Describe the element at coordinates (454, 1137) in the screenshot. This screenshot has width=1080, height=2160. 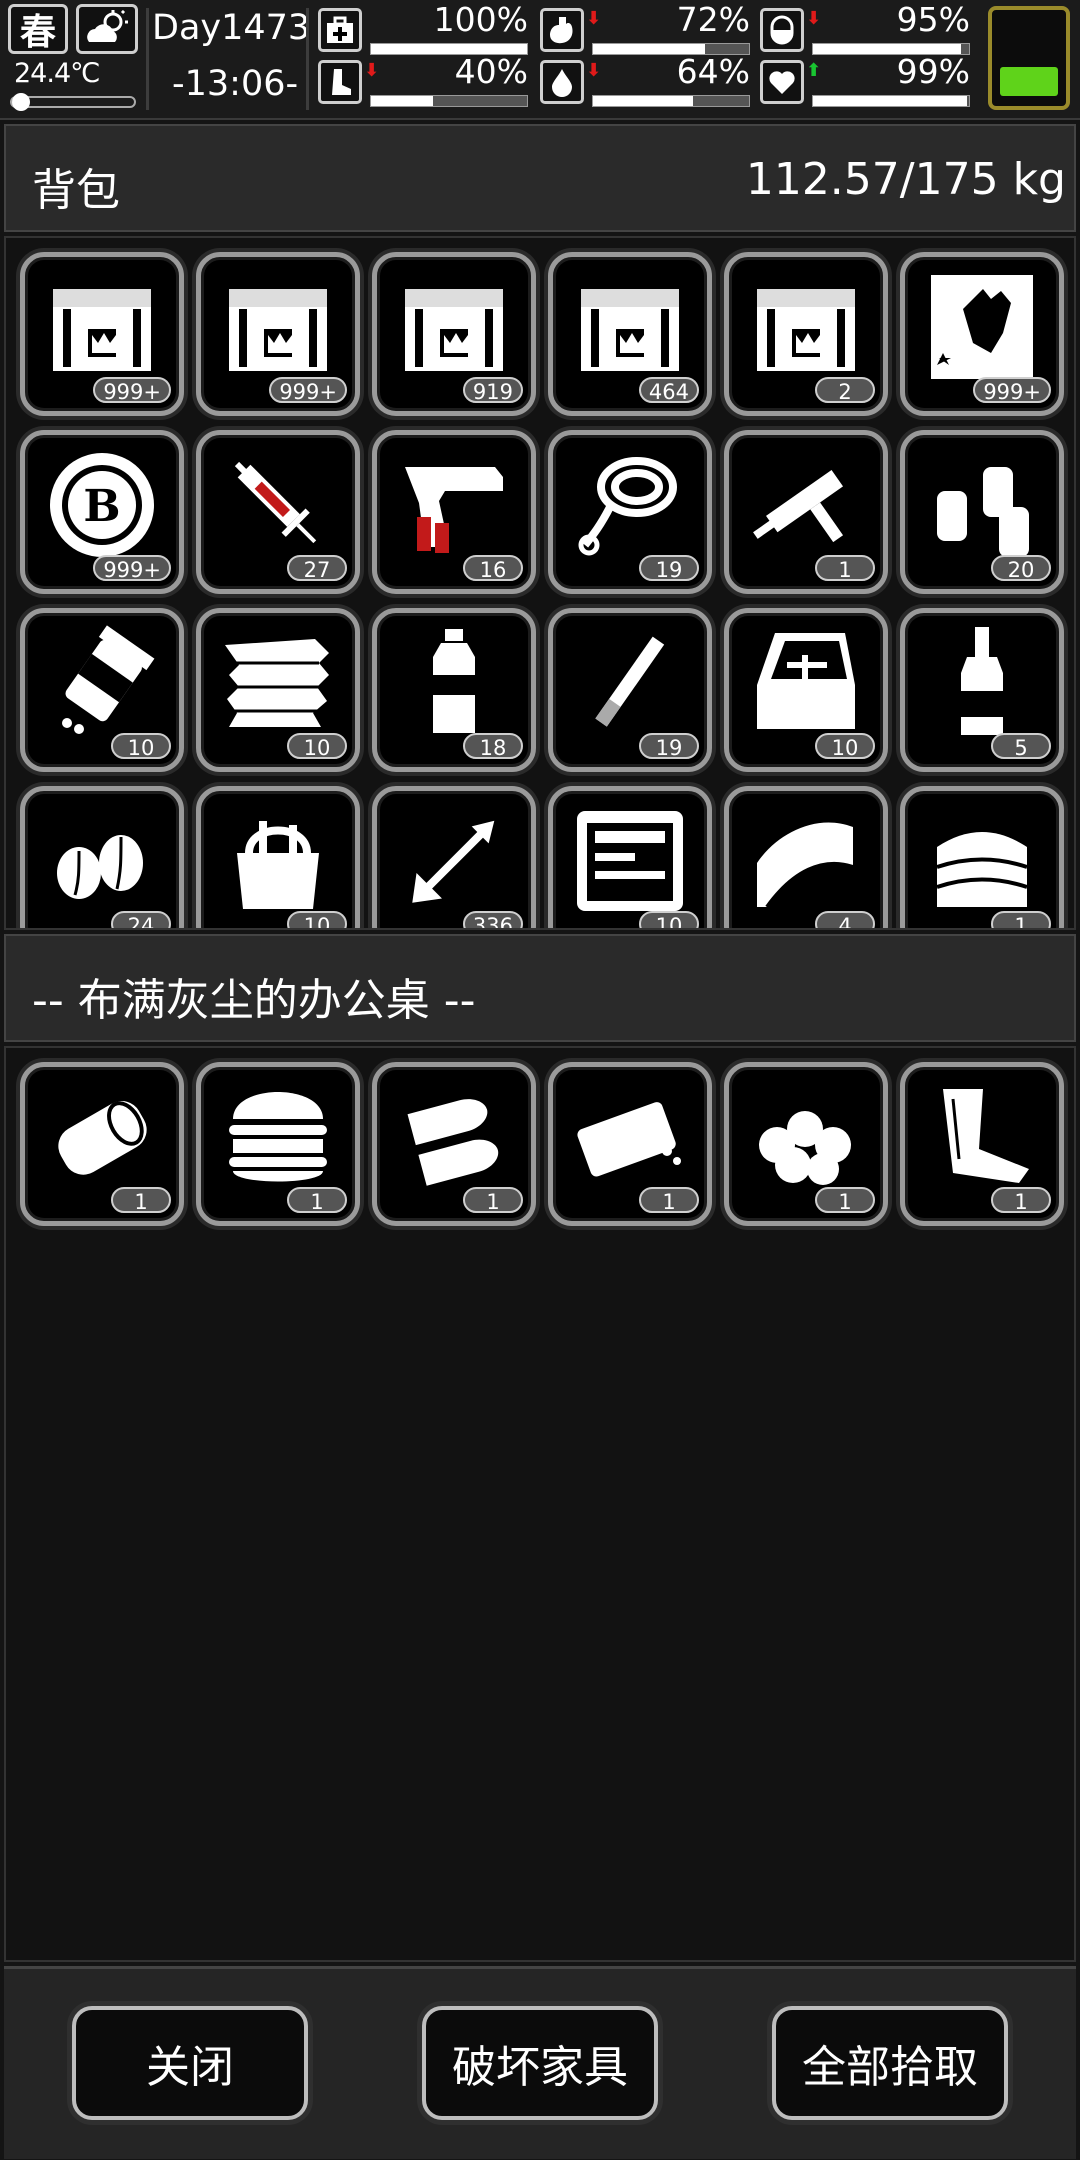
I see `bullets-icon` at that location.